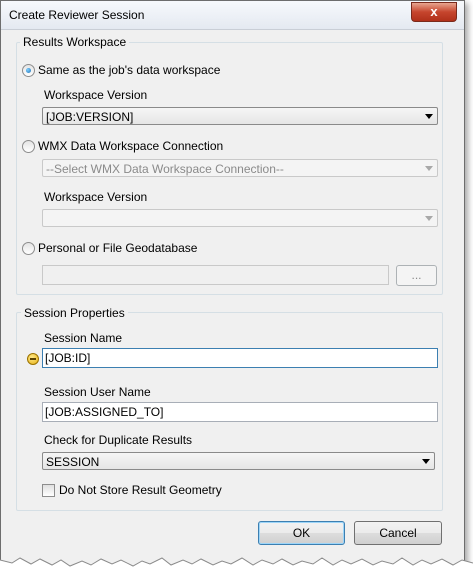 The height and width of the screenshot is (579, 473). What do you see at coordinates (77, 15) in the screenshot?
I see `dialog-title: Create Reviewer Session` at bounding box center [77, 15].